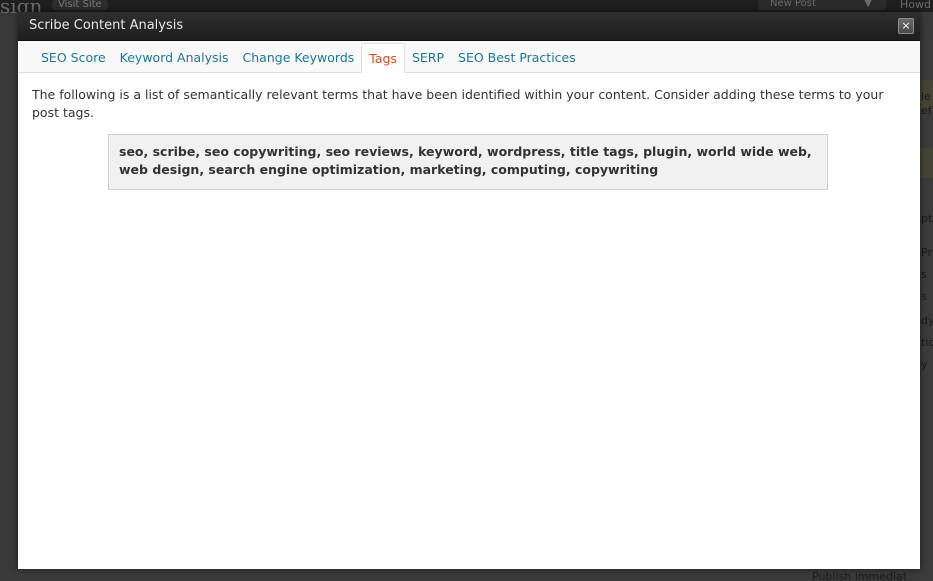 Image resolution: width=933 pixels, height=581 pixels. I want to click on background-fragment: Pr, so click(926, 252).